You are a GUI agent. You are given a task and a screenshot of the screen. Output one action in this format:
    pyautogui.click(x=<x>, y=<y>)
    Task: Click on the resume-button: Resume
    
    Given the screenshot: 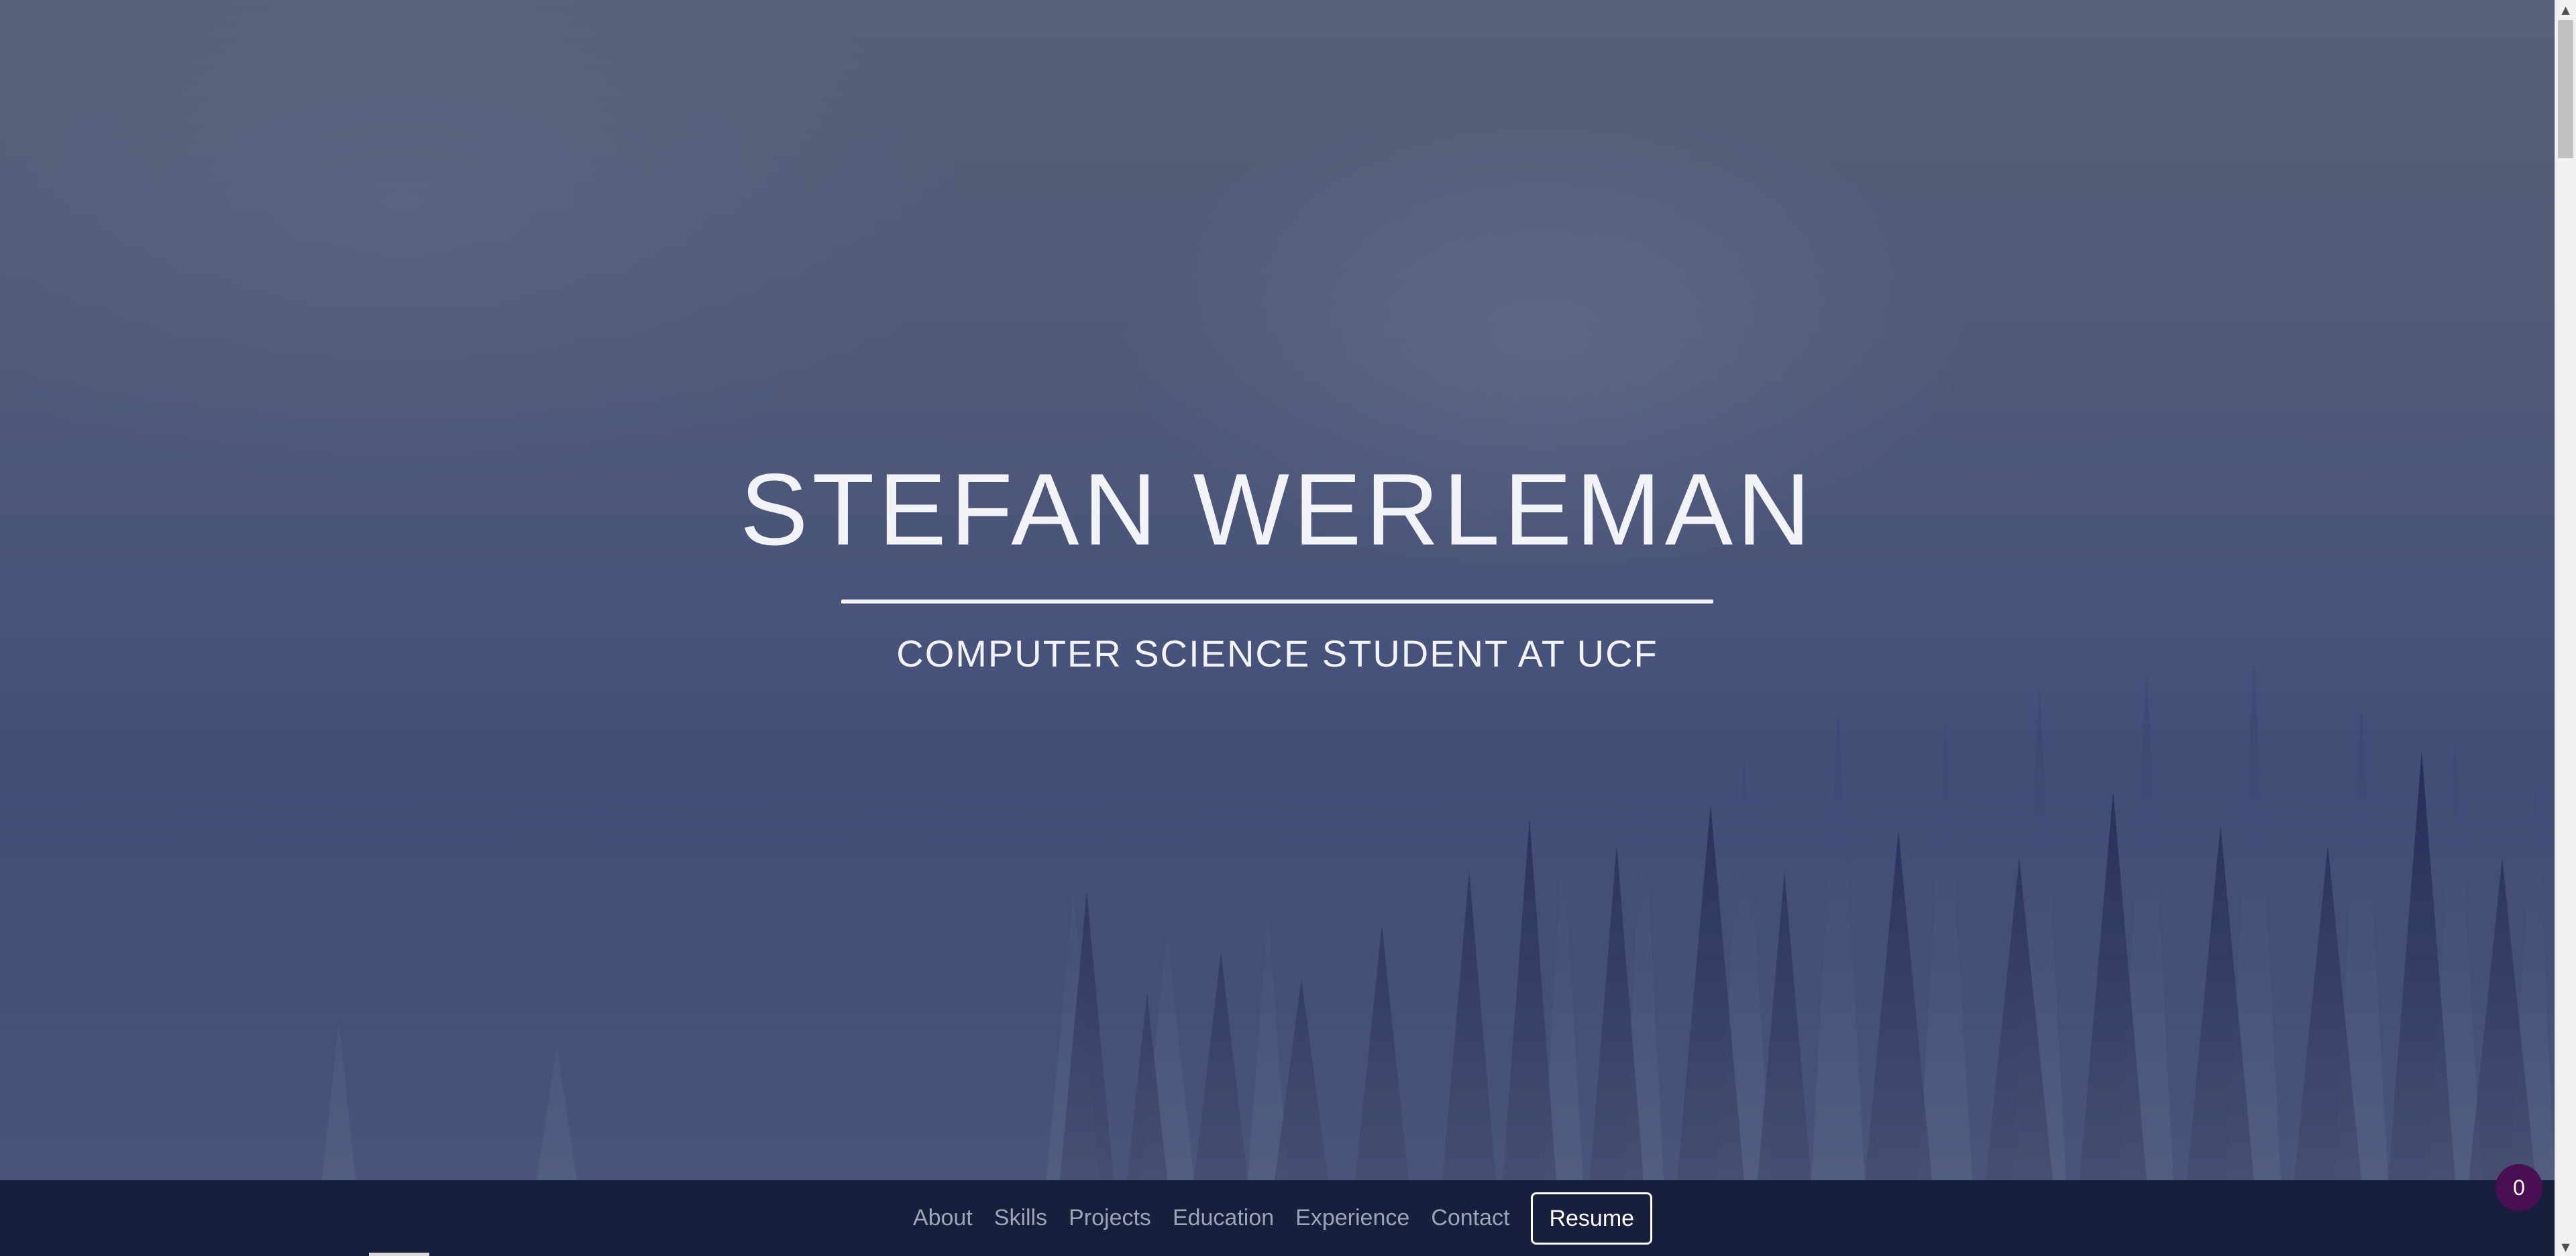 What is the action you would take?
    pyautogui.click(x=1592, y=1218)
    